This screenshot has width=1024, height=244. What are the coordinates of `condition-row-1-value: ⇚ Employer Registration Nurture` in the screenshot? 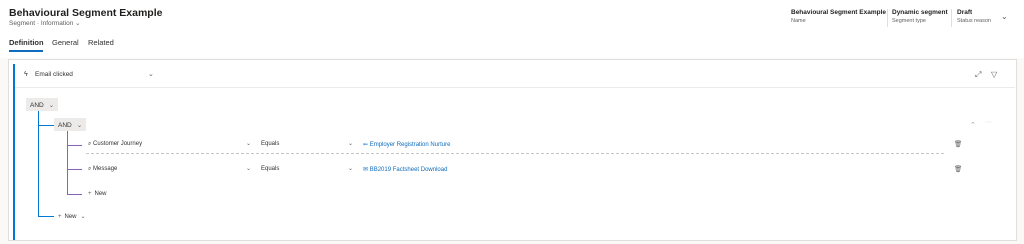 It's located at (406, 144).